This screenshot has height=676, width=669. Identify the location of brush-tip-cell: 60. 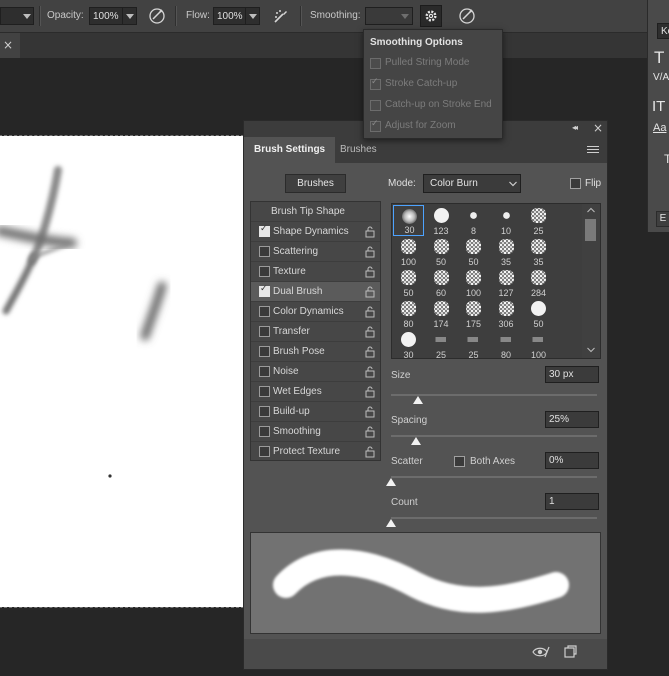
(441, 282).